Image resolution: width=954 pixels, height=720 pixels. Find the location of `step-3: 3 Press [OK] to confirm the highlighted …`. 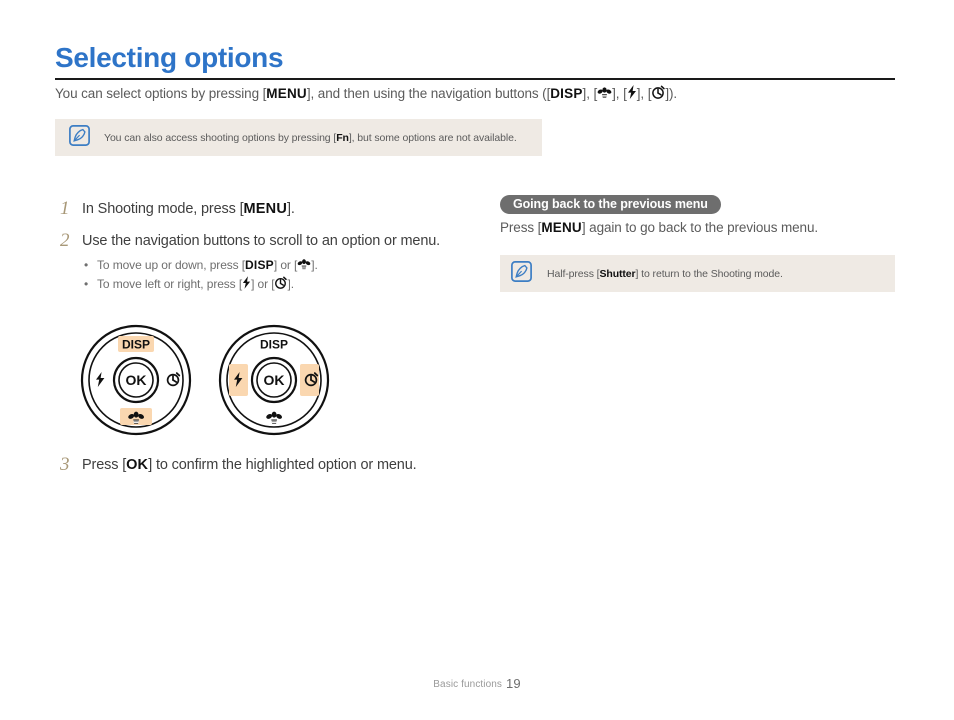

step-3: 3 Press [OK] to confirm the highlighted … is located at coordinates (238, 465).